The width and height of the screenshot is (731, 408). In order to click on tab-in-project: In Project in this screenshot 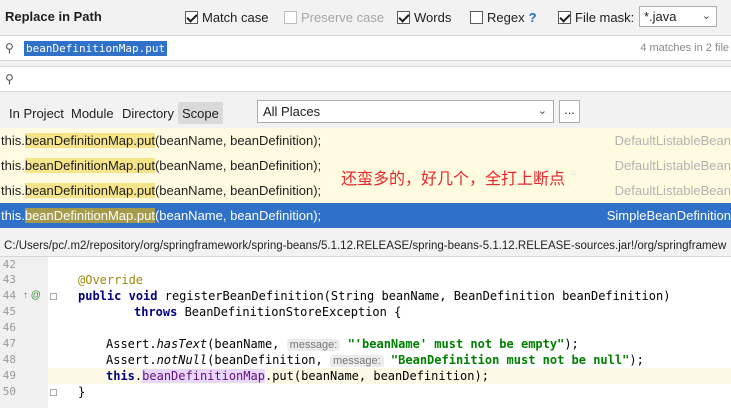, I will do `click(36, 113)`.